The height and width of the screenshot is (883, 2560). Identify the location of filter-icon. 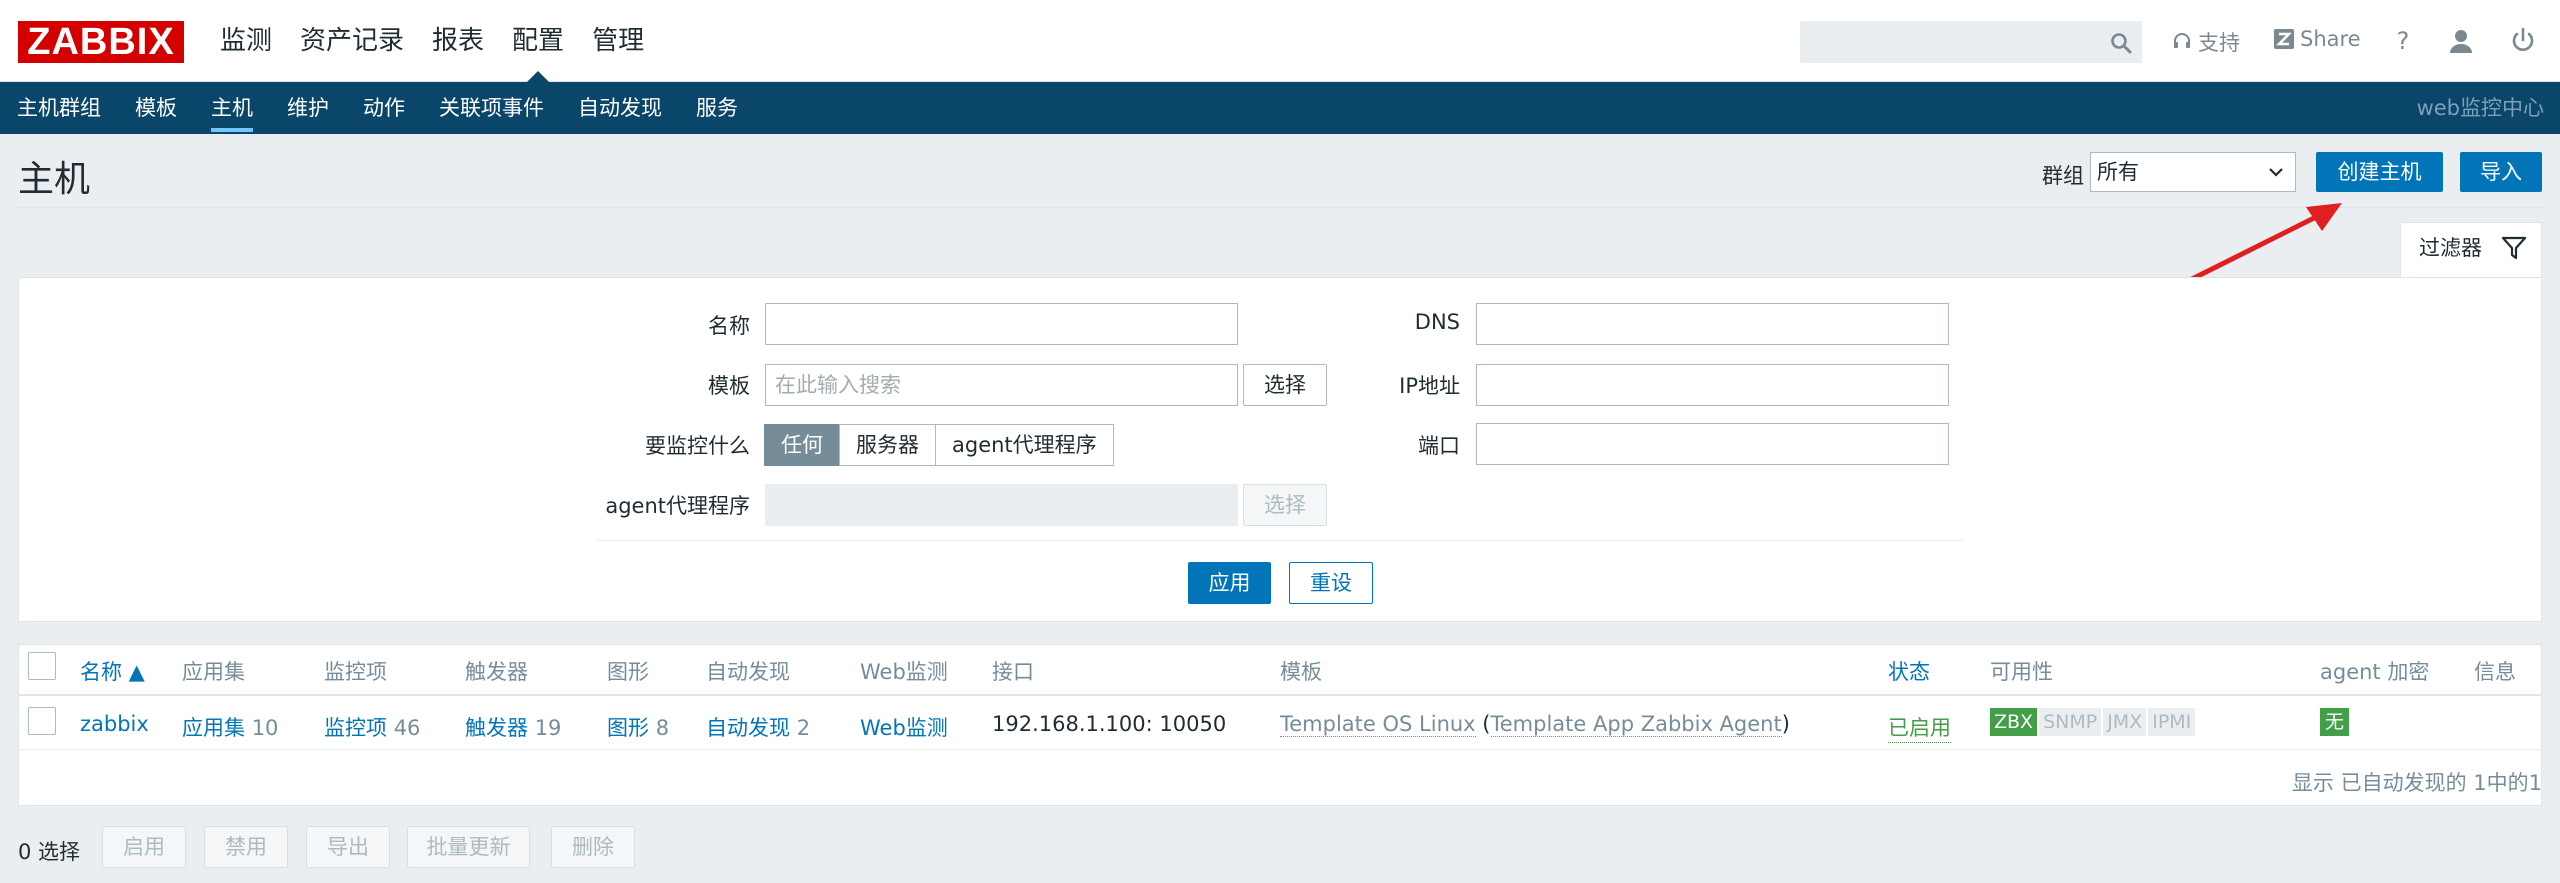
(2514, 248).